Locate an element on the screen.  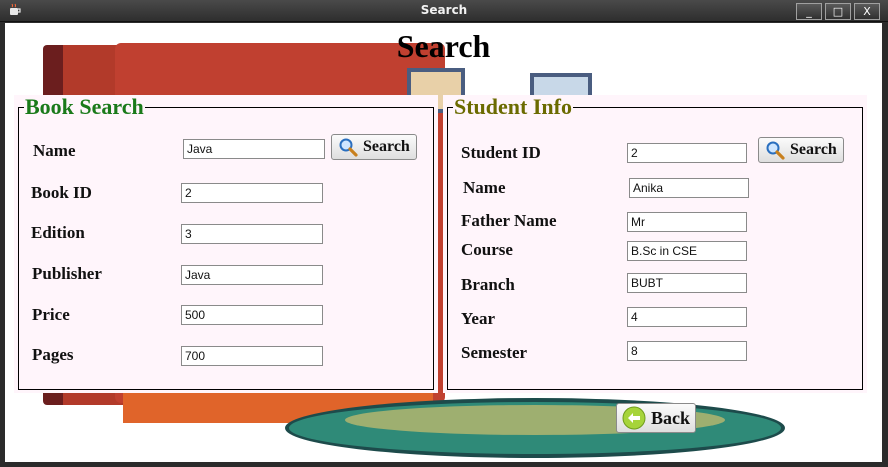
minimize-button: _ is located at coordinates (809, 11).